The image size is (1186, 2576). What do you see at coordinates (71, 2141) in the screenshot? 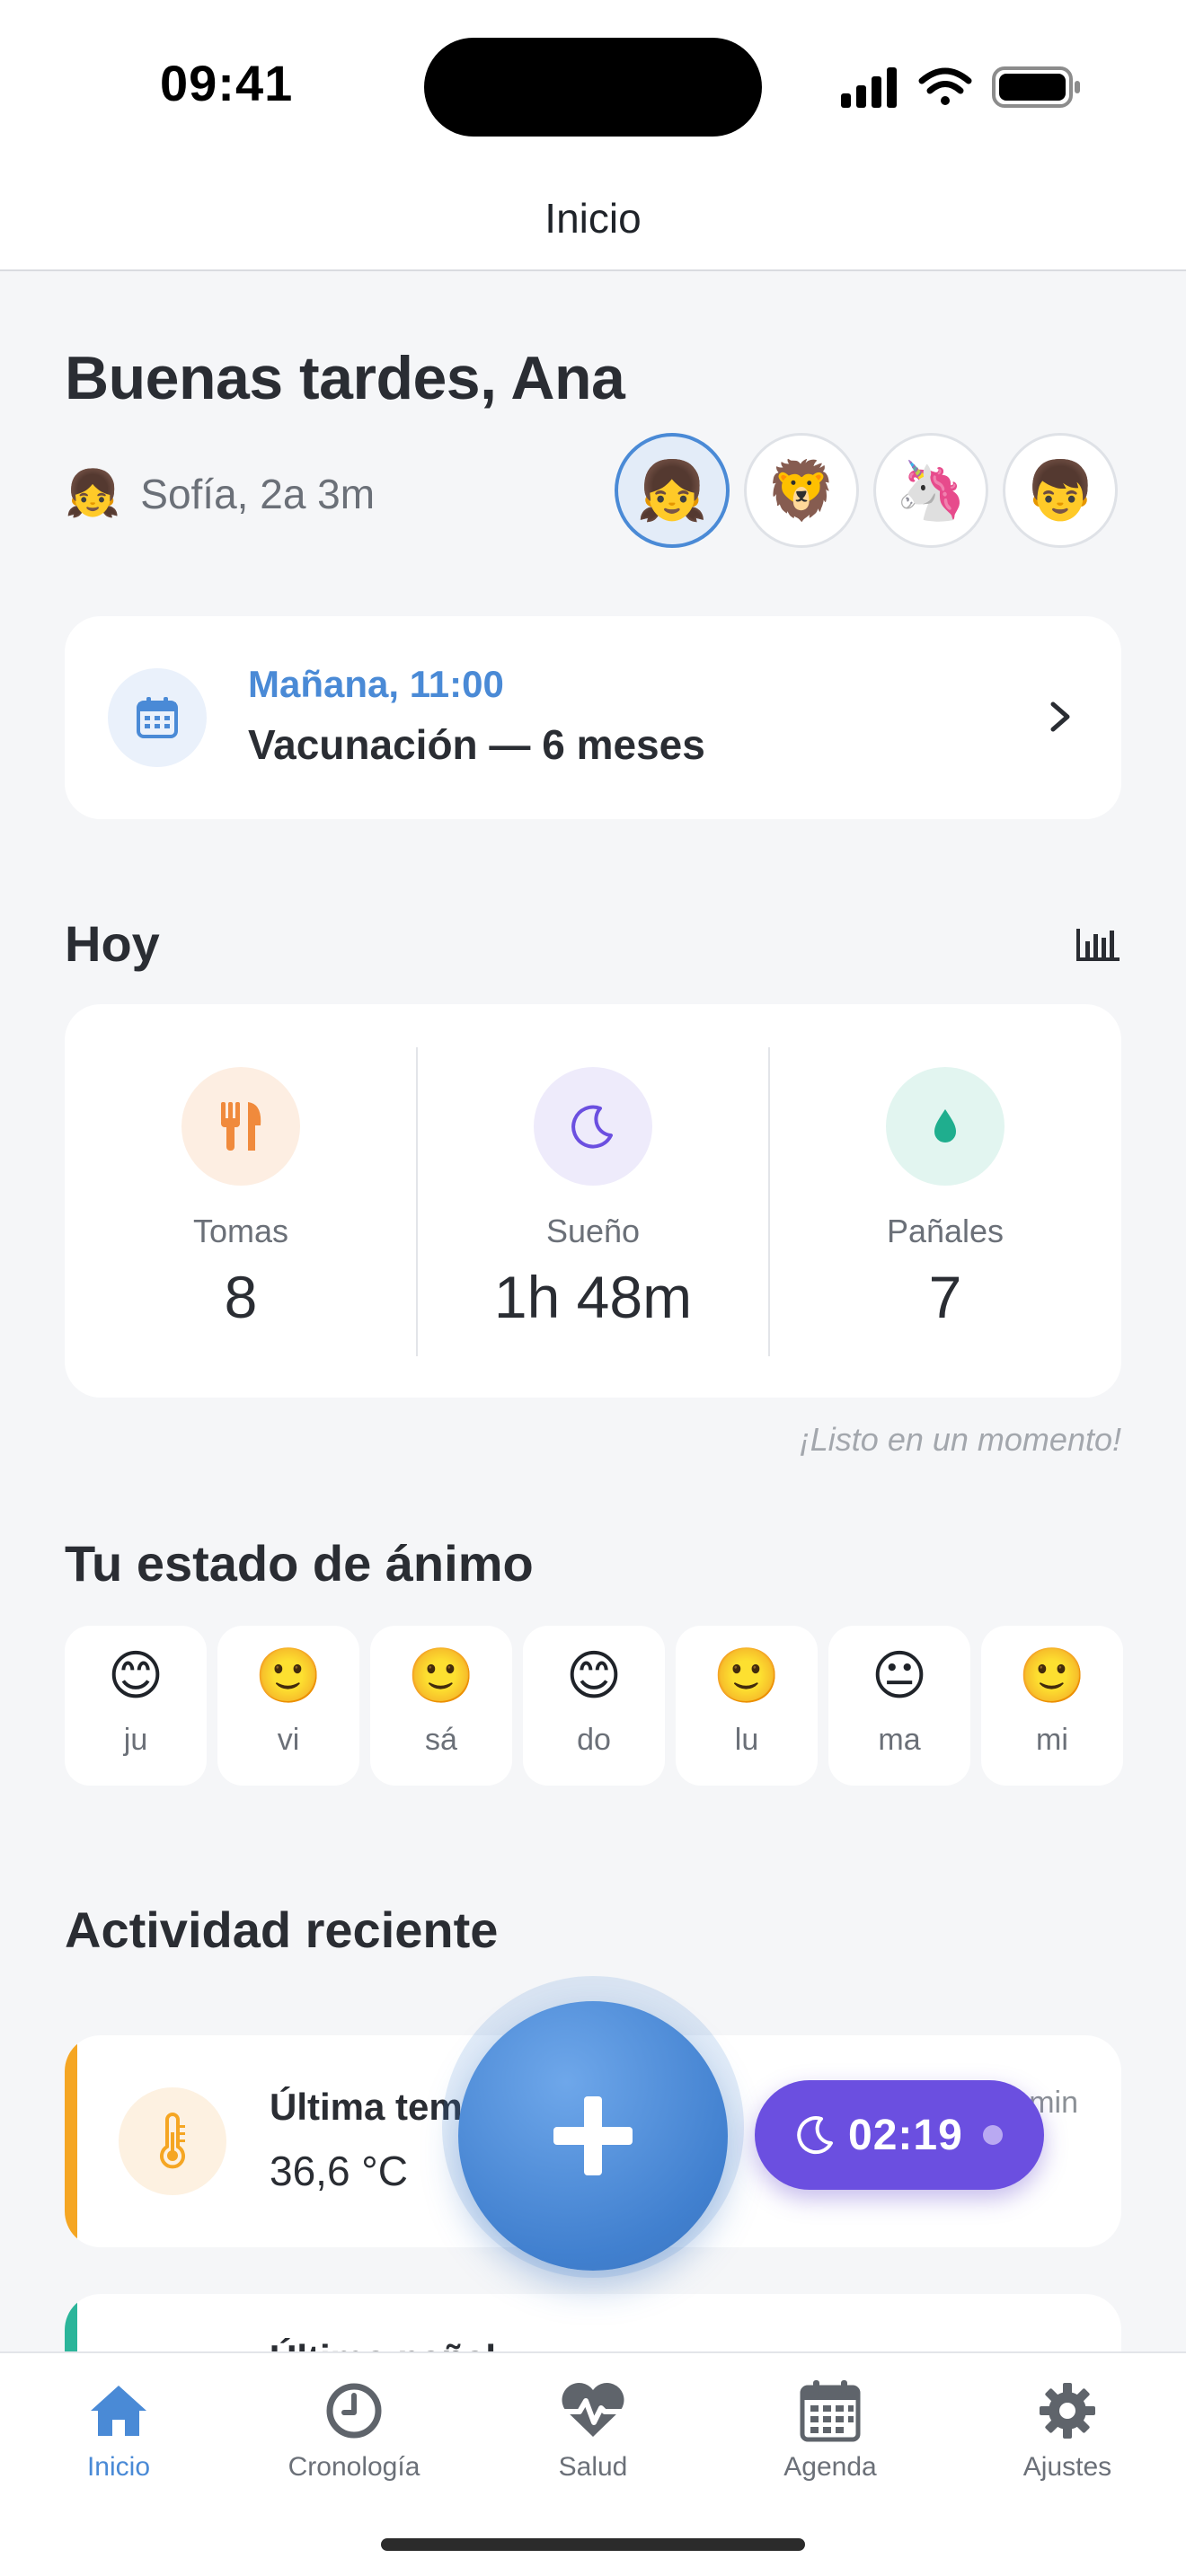
I see `accent-bar` at bounding box center [71, 2141].